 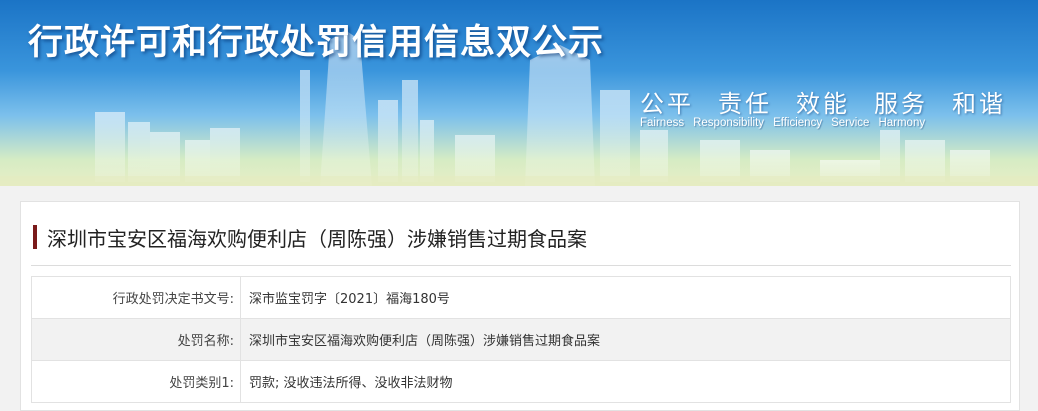 What do you see at coordinates (316, 43) in the screenshot?
I see `site-title: 行政许可和行政处罚信用信息双公示` at bounding box center [316, 43].